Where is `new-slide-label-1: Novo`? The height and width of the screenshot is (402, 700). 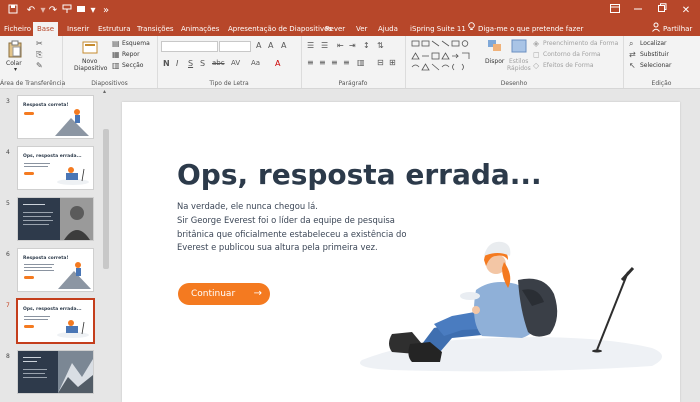
new-slide-label-1: Novo is located at coordinates (89, 61).